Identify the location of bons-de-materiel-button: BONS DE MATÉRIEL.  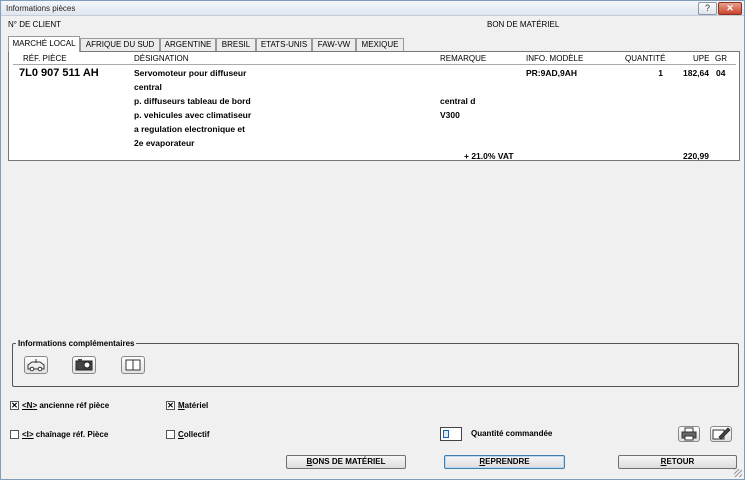
(346, 462).